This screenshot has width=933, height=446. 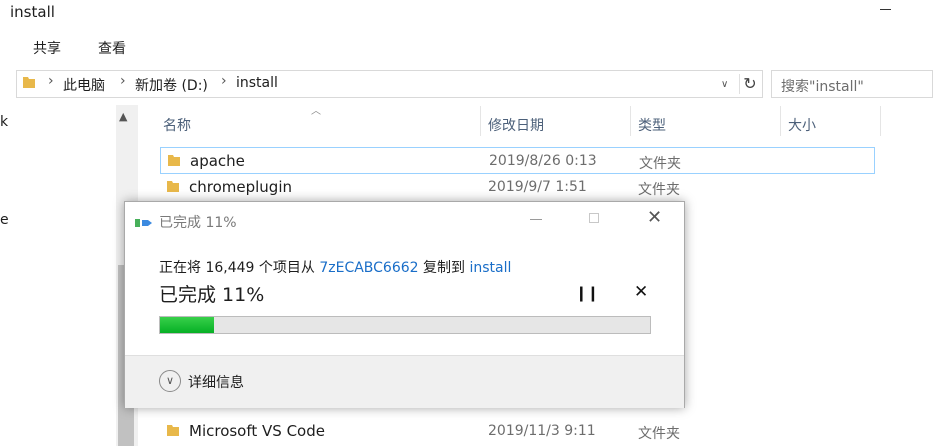 What do you see at coordinates (316, 111) in the screenshot?
I see `sort-ascending-icon: ︿` at bounding box center [316, 111].